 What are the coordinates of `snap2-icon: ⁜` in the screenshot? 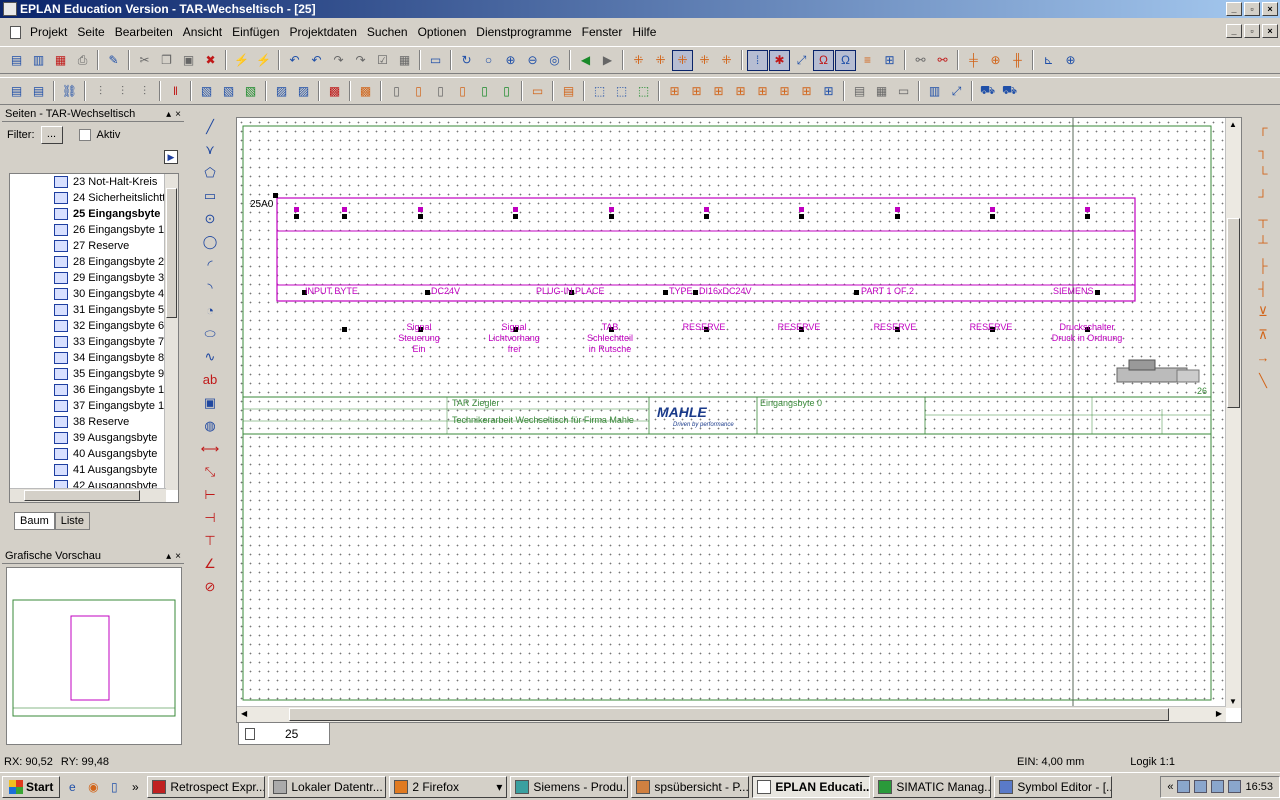 It's located at (660, 60).